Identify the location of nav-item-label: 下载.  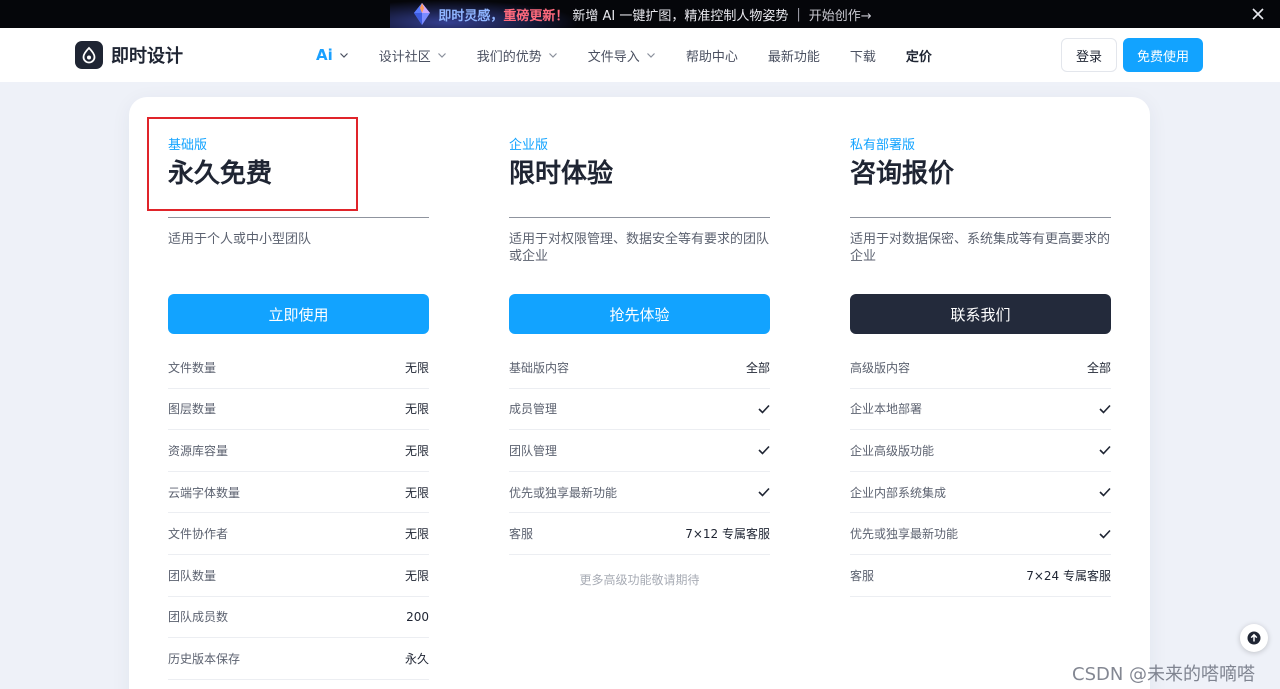
(862, 57).